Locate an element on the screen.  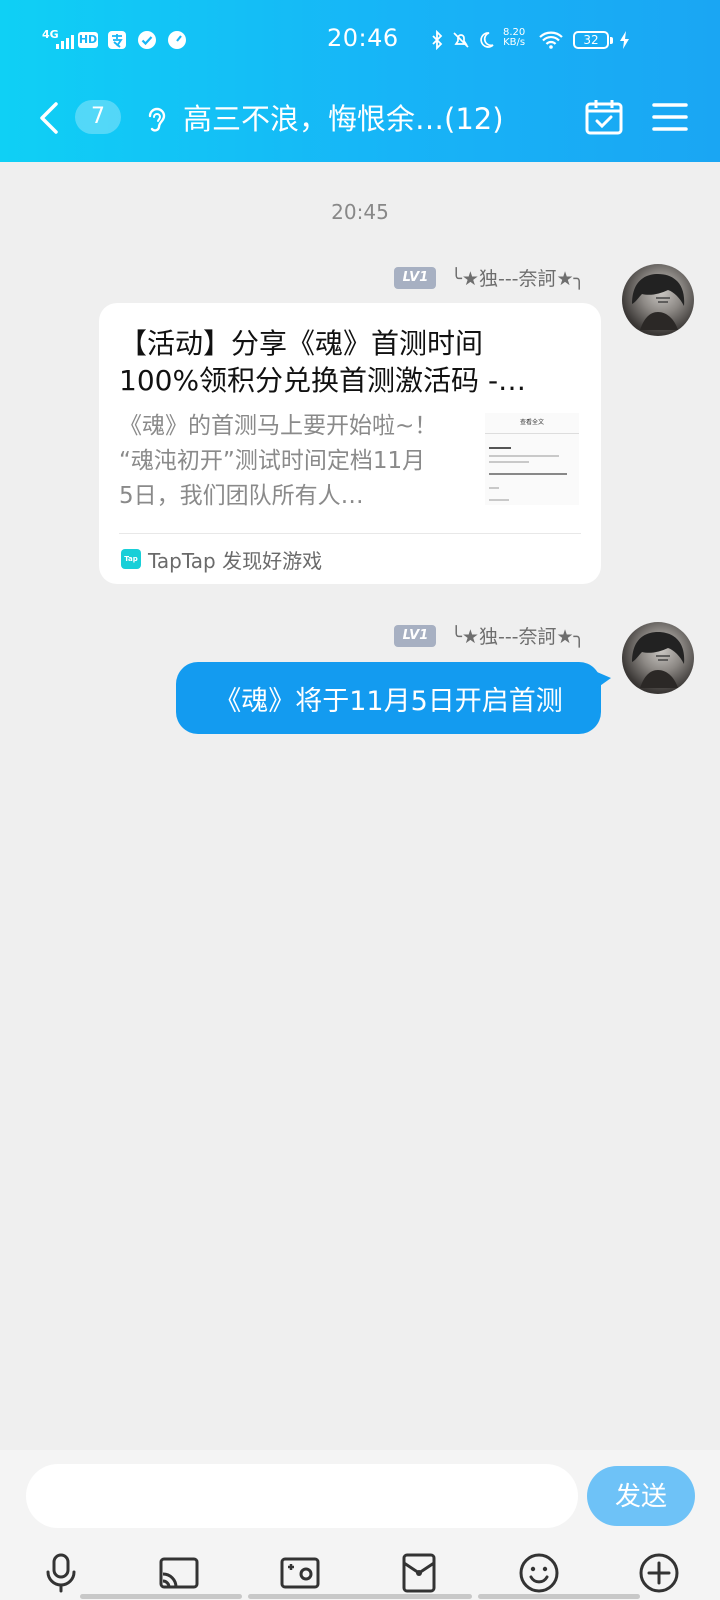
signal-icon is located at coordinates (65, 42).